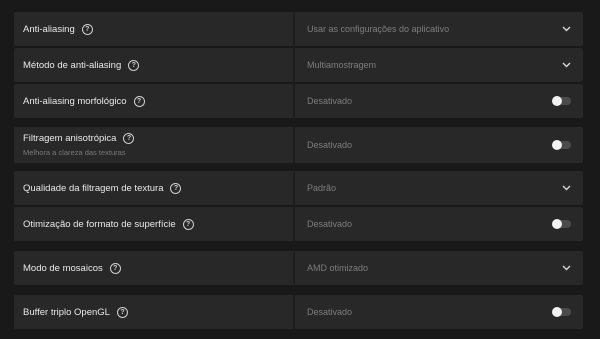 The height and width of the screenshot is (339, 600). Describe the element at coordinates (439, 268) in the screenshot. I see `tessellation-mode-dropdown: AMD otimizado` at that location.